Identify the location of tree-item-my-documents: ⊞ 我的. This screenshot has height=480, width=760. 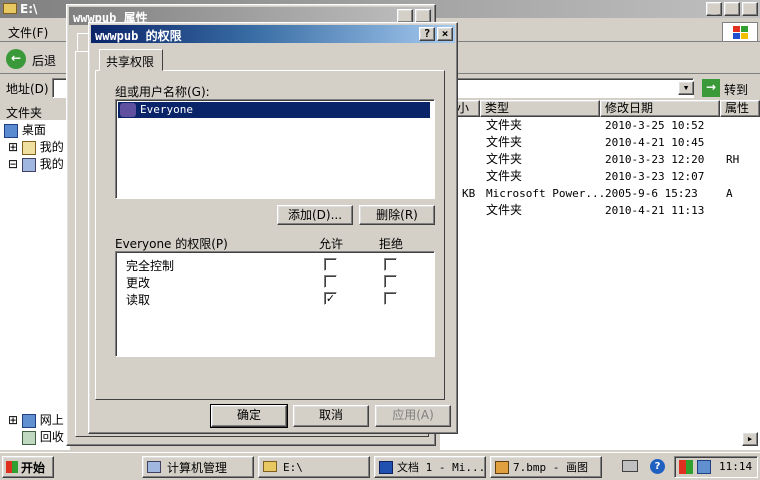
(36, 147).